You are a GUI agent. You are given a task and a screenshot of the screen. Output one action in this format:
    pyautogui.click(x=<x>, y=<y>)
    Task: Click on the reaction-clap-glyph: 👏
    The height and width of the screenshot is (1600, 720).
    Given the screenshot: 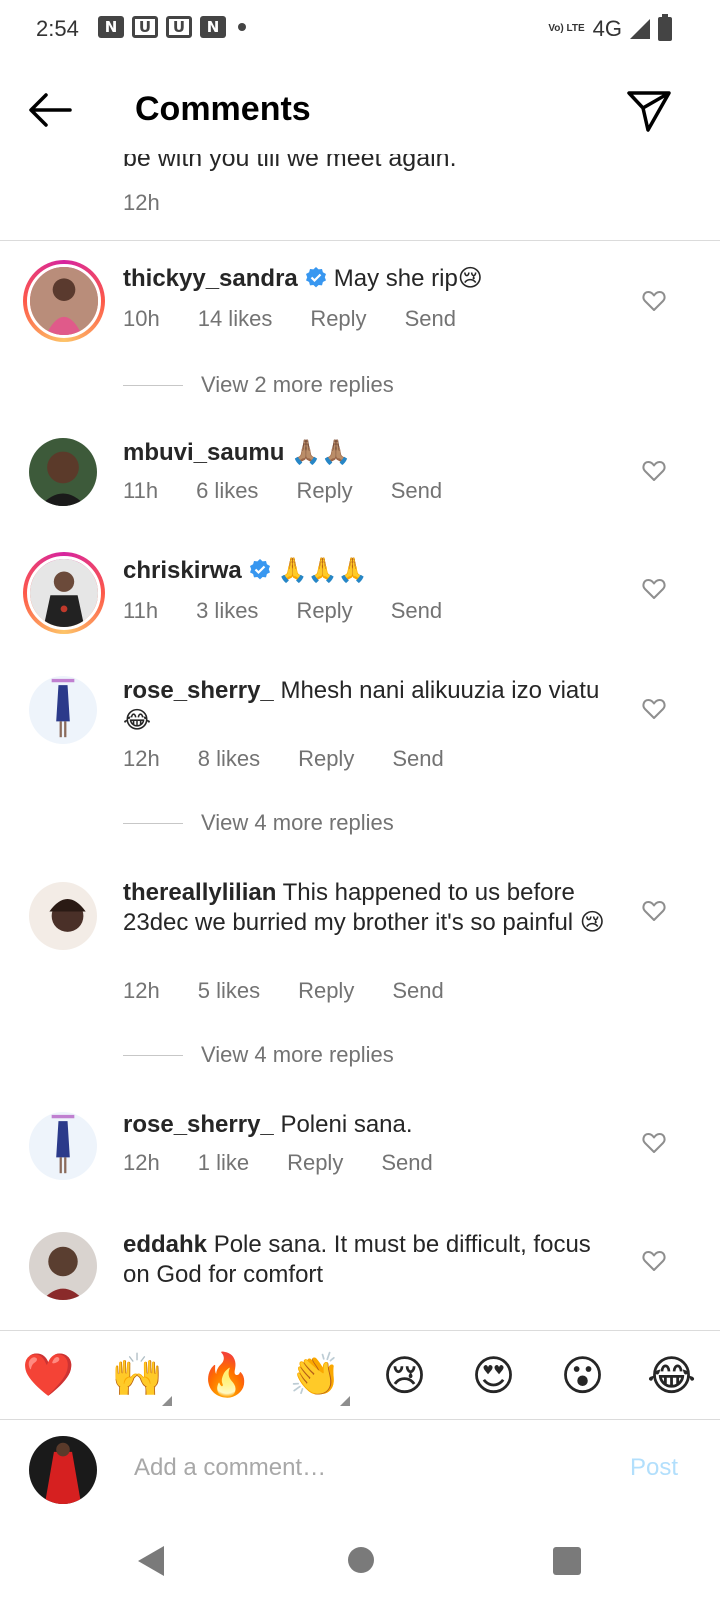 What is the action you would take?
    pyautogui.click(x=315, y=1374)
    